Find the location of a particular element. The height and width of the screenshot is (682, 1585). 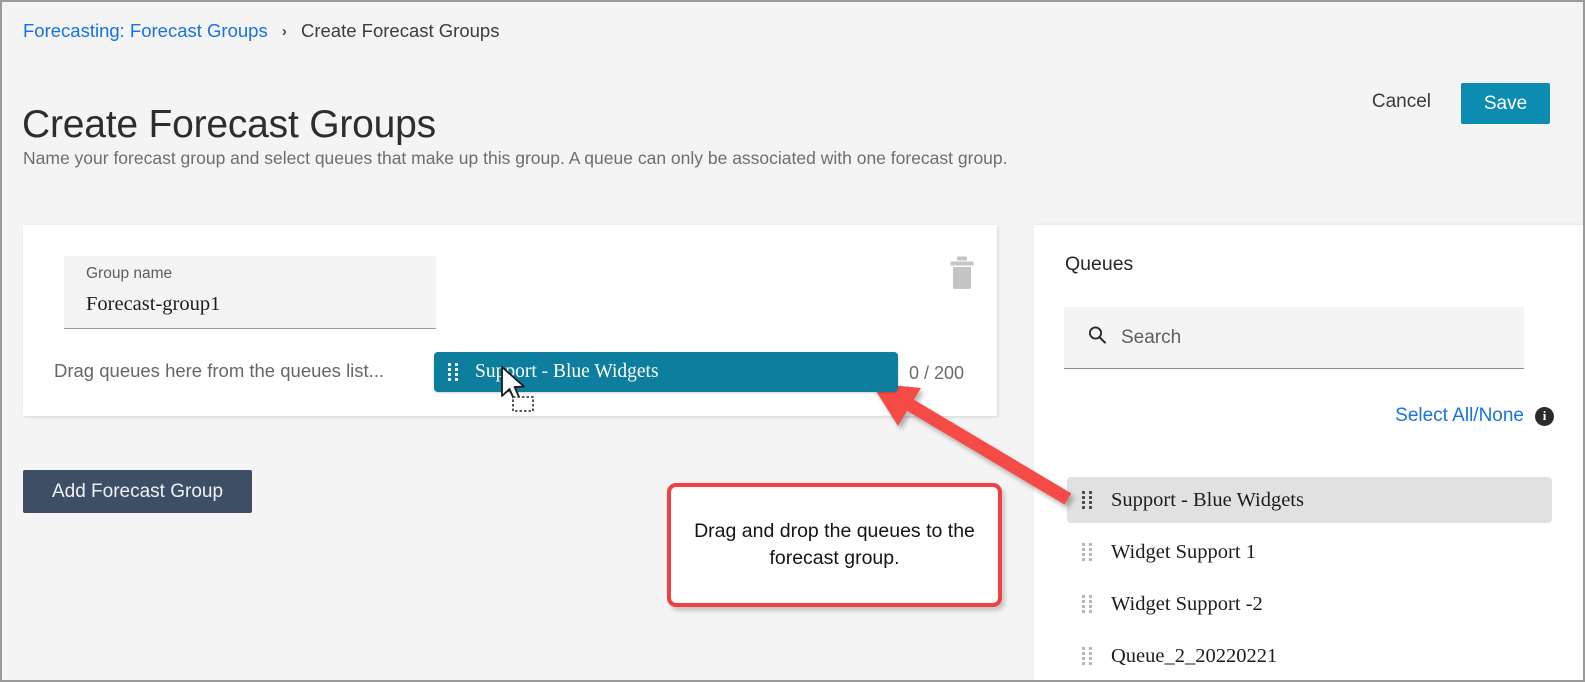

select-all-none-link: Select All/None is located at coordinates (1459, 416).